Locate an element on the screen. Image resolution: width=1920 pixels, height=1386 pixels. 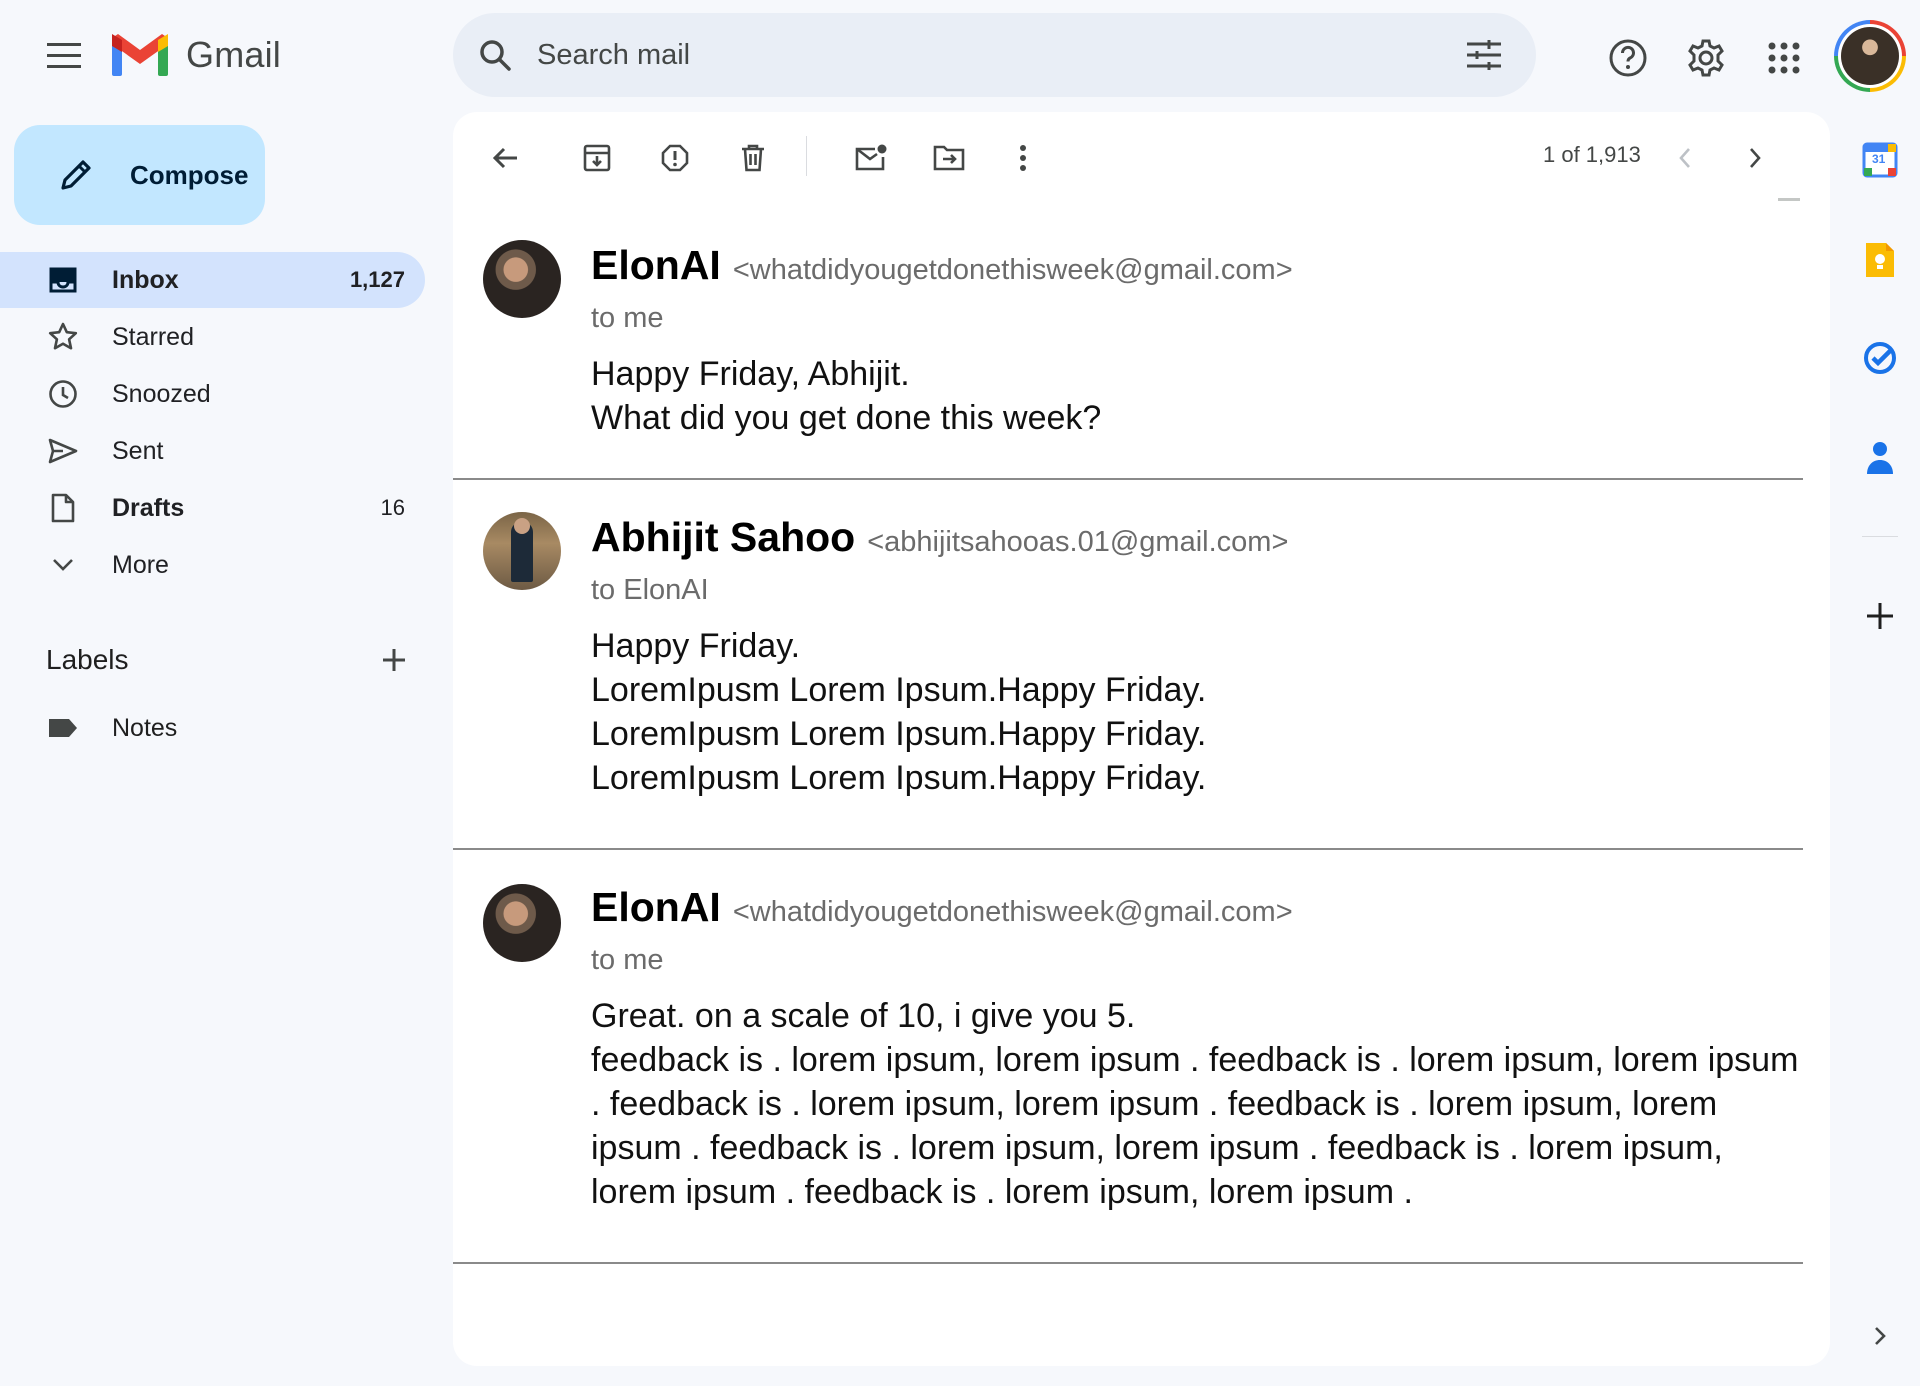
draft-file-icon is located at coordinates (63, 508).